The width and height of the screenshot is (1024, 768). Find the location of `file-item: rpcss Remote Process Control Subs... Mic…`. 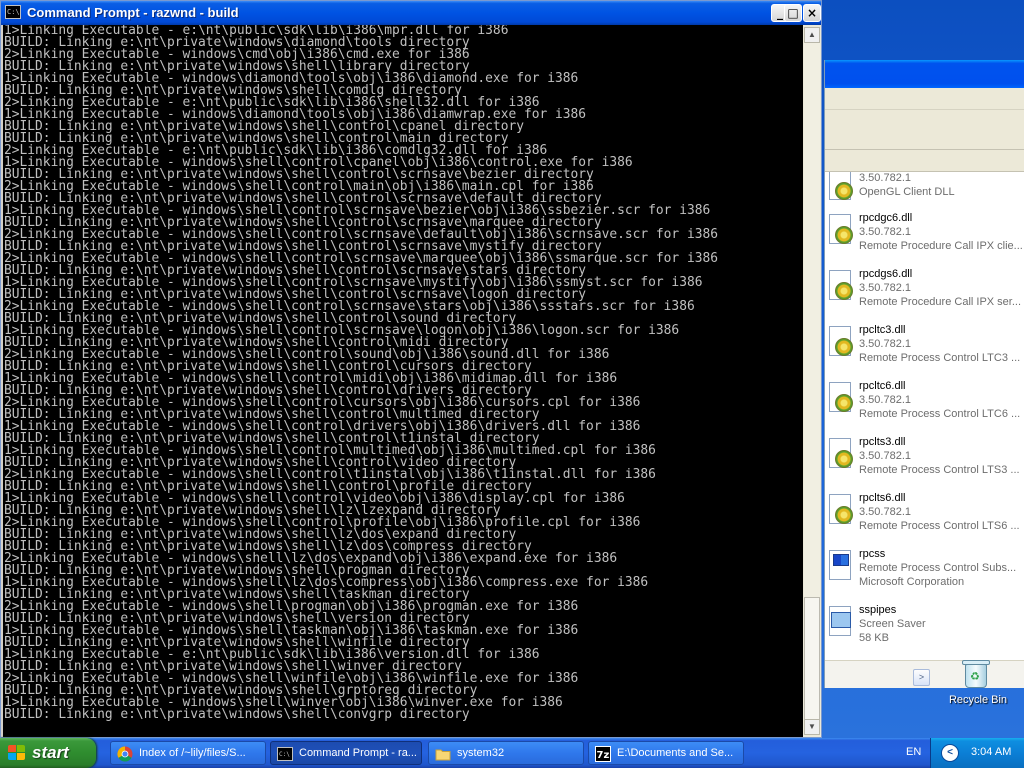

file-item: rpcss Remote Process Control Subs... Mic… is located at coordinates (924, 574).